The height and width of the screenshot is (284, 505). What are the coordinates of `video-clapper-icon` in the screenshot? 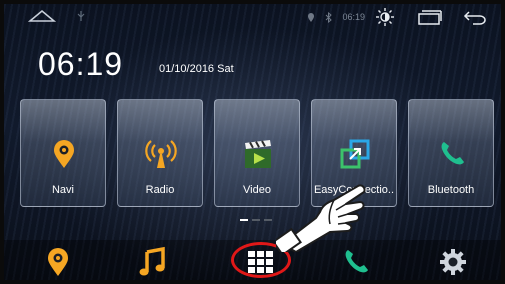 It's located at (258, 154).